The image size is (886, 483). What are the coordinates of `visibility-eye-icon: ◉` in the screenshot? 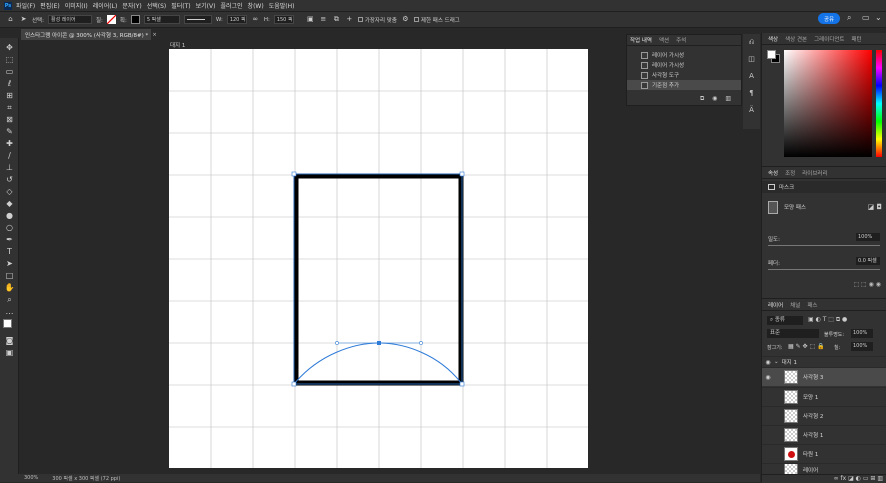 It's located at (768, 362).